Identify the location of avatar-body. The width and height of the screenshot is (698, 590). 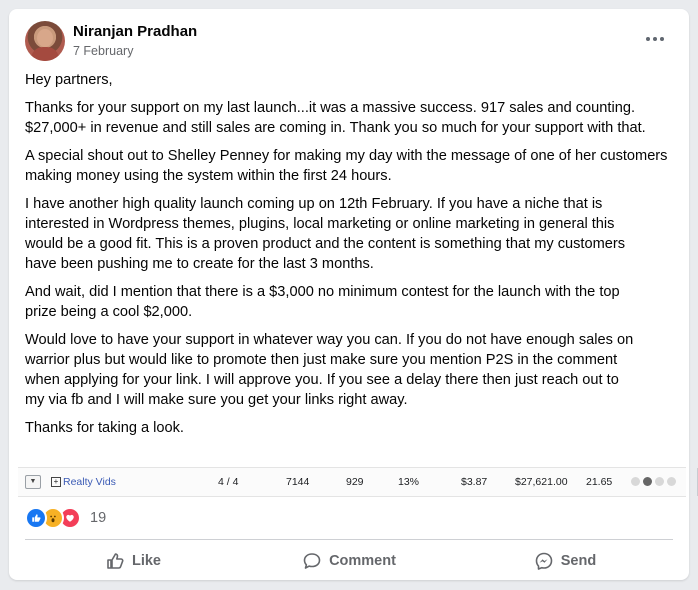
(45, 54).